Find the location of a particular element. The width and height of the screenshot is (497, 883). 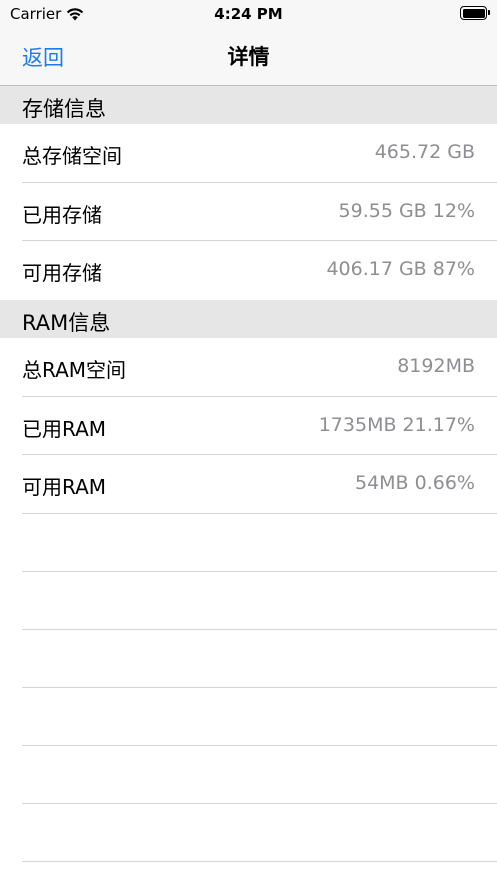

status-time: 4:24 PM is located at coordinates (248, 14).